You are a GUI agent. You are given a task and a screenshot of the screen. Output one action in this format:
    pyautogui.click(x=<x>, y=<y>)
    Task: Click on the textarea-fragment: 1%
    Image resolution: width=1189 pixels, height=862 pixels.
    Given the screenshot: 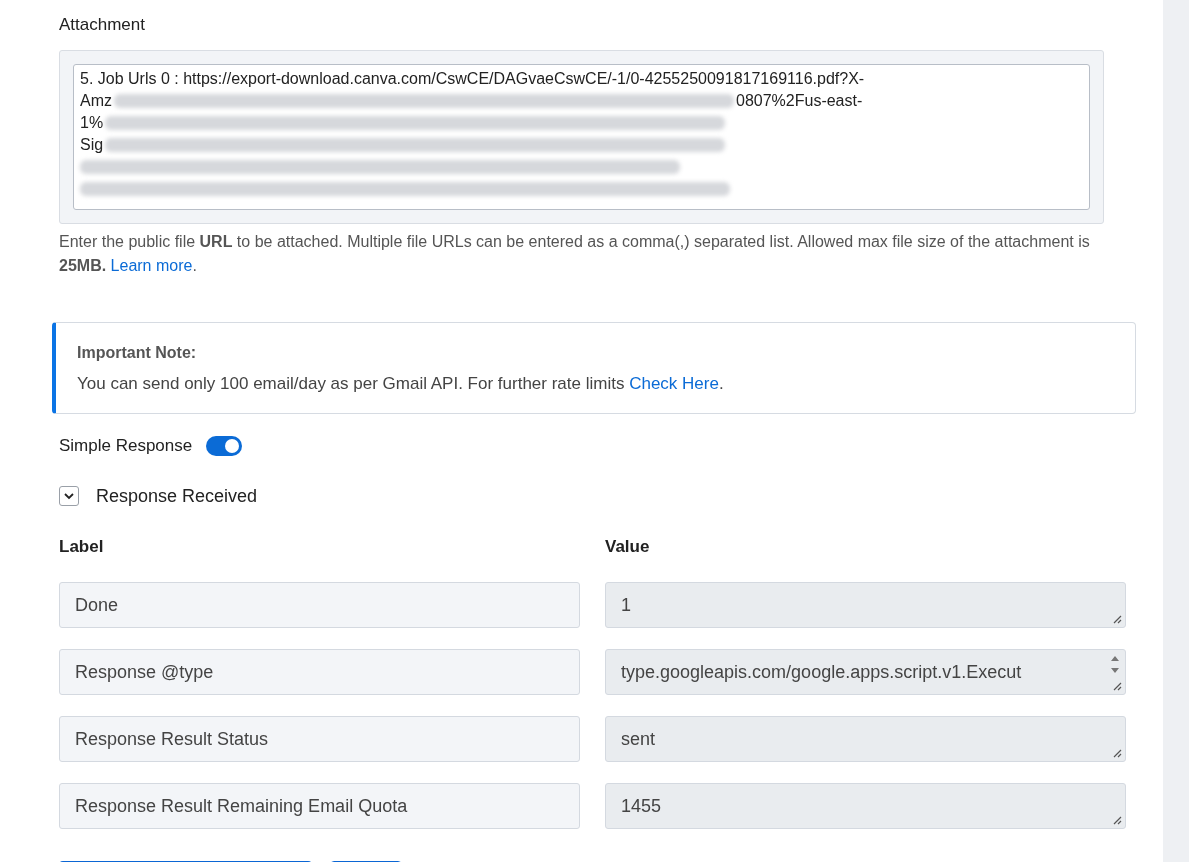 What is the action you would take?
    pyautogui.click(x=92, y=122)
    